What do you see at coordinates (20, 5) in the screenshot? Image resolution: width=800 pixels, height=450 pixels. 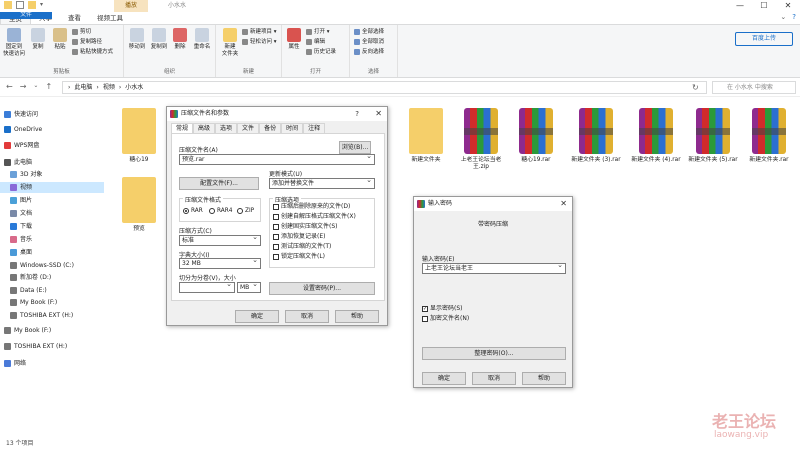 I see `checkmark-icon` at bounding box center [20, 5].